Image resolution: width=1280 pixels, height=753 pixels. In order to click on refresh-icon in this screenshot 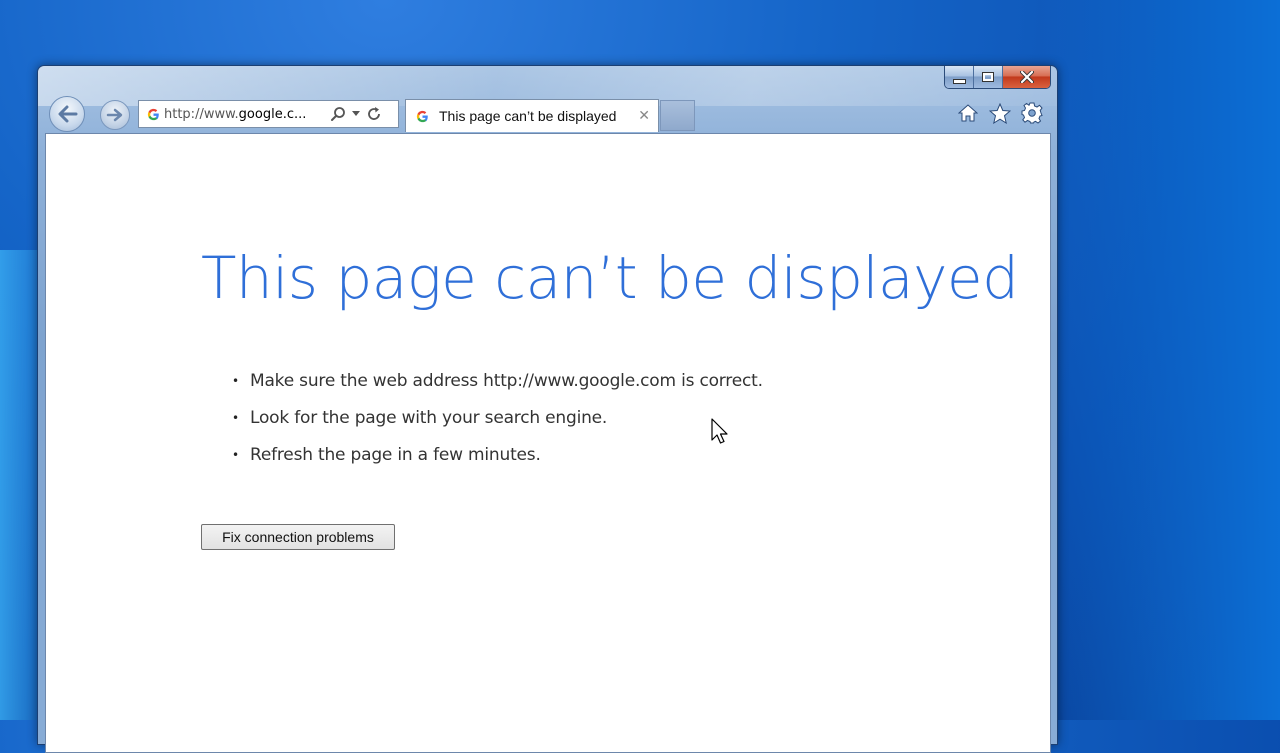, I will do `click(374, 114)`.